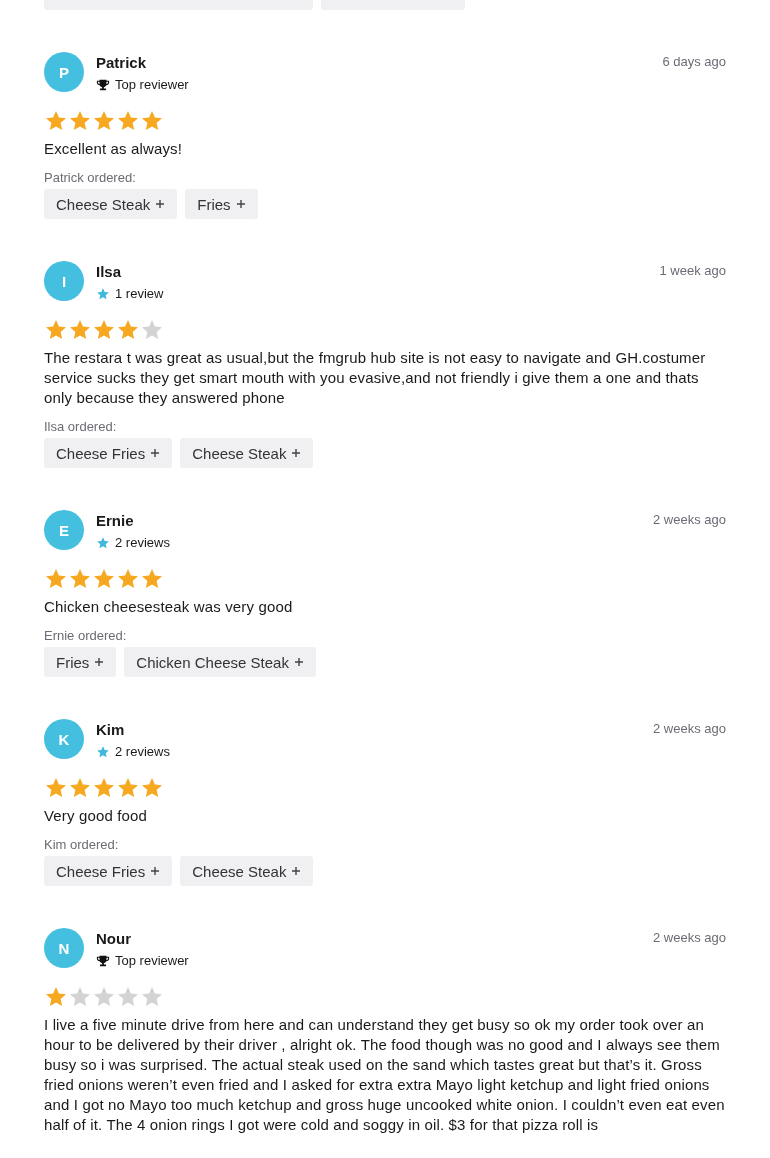  I want to click on reviewer-status-label: 1 review, so click(139, 293).